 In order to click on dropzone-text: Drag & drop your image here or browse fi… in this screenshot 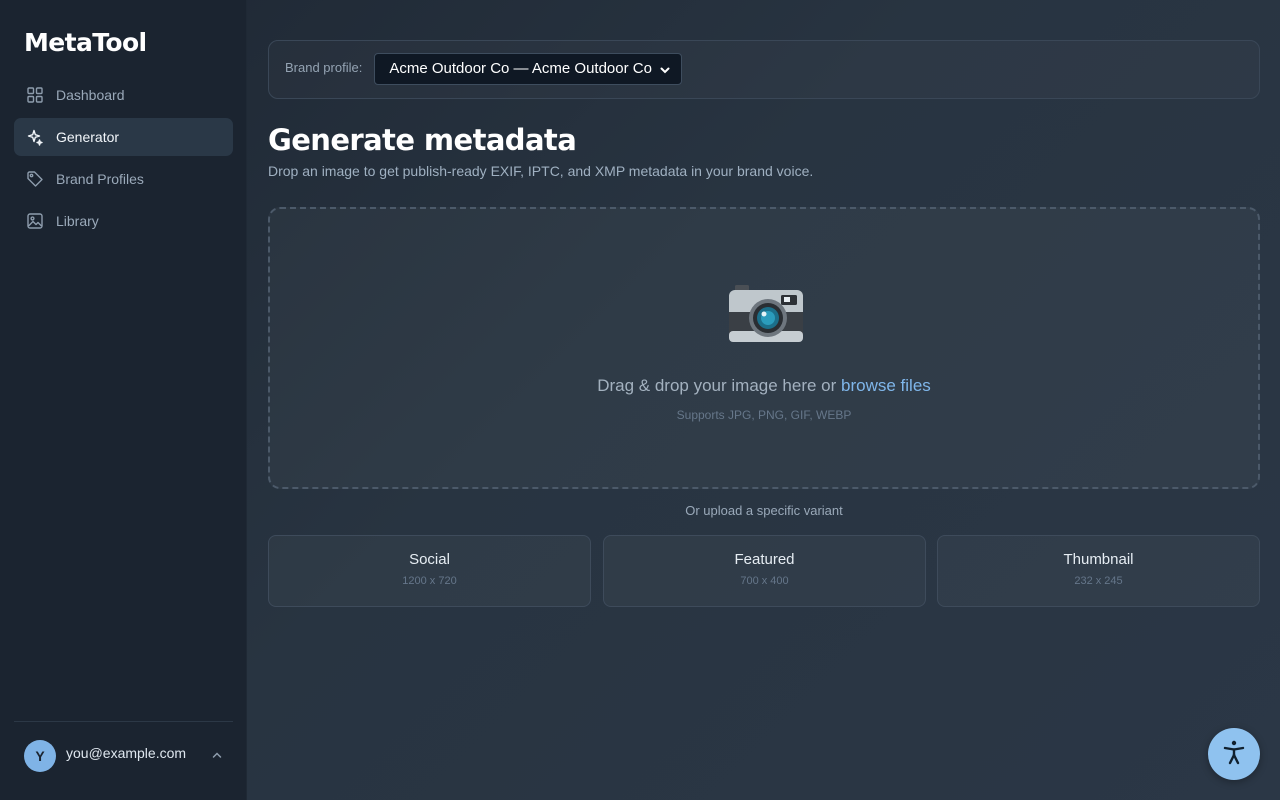, I will do `click(764, 386)`.